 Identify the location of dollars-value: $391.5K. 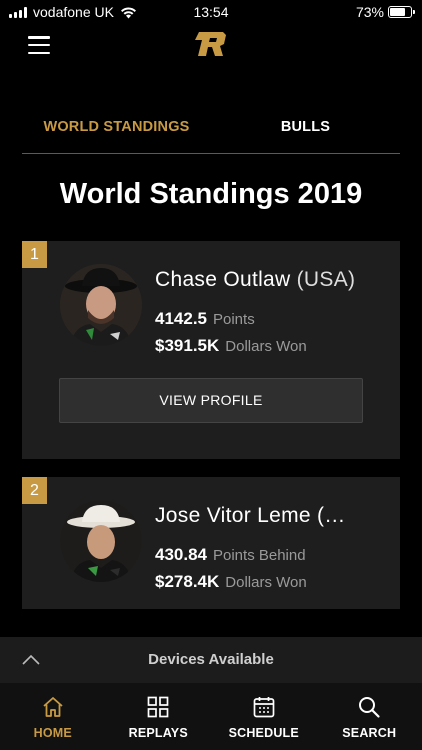
(187, 345).